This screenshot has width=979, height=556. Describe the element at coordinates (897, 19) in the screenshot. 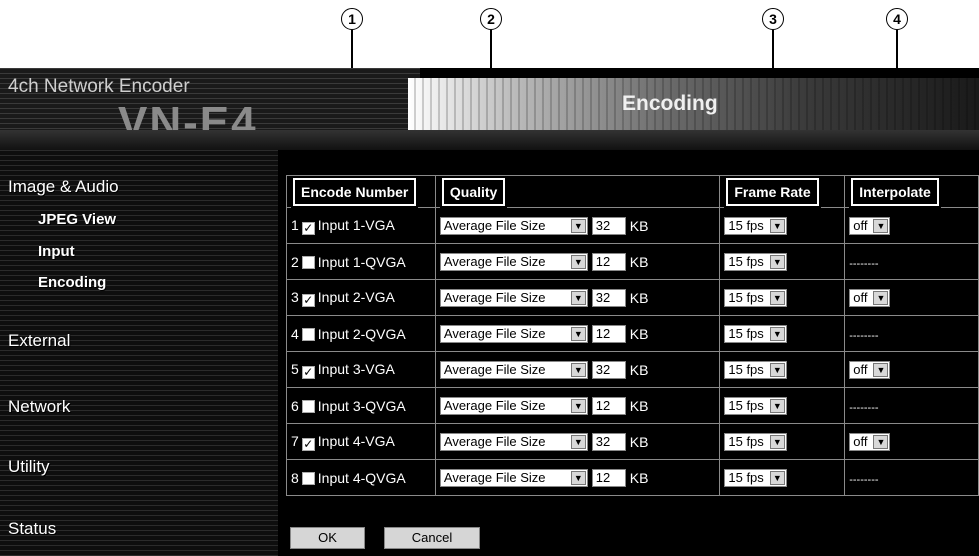

I see `callout-4: 4` at that location.